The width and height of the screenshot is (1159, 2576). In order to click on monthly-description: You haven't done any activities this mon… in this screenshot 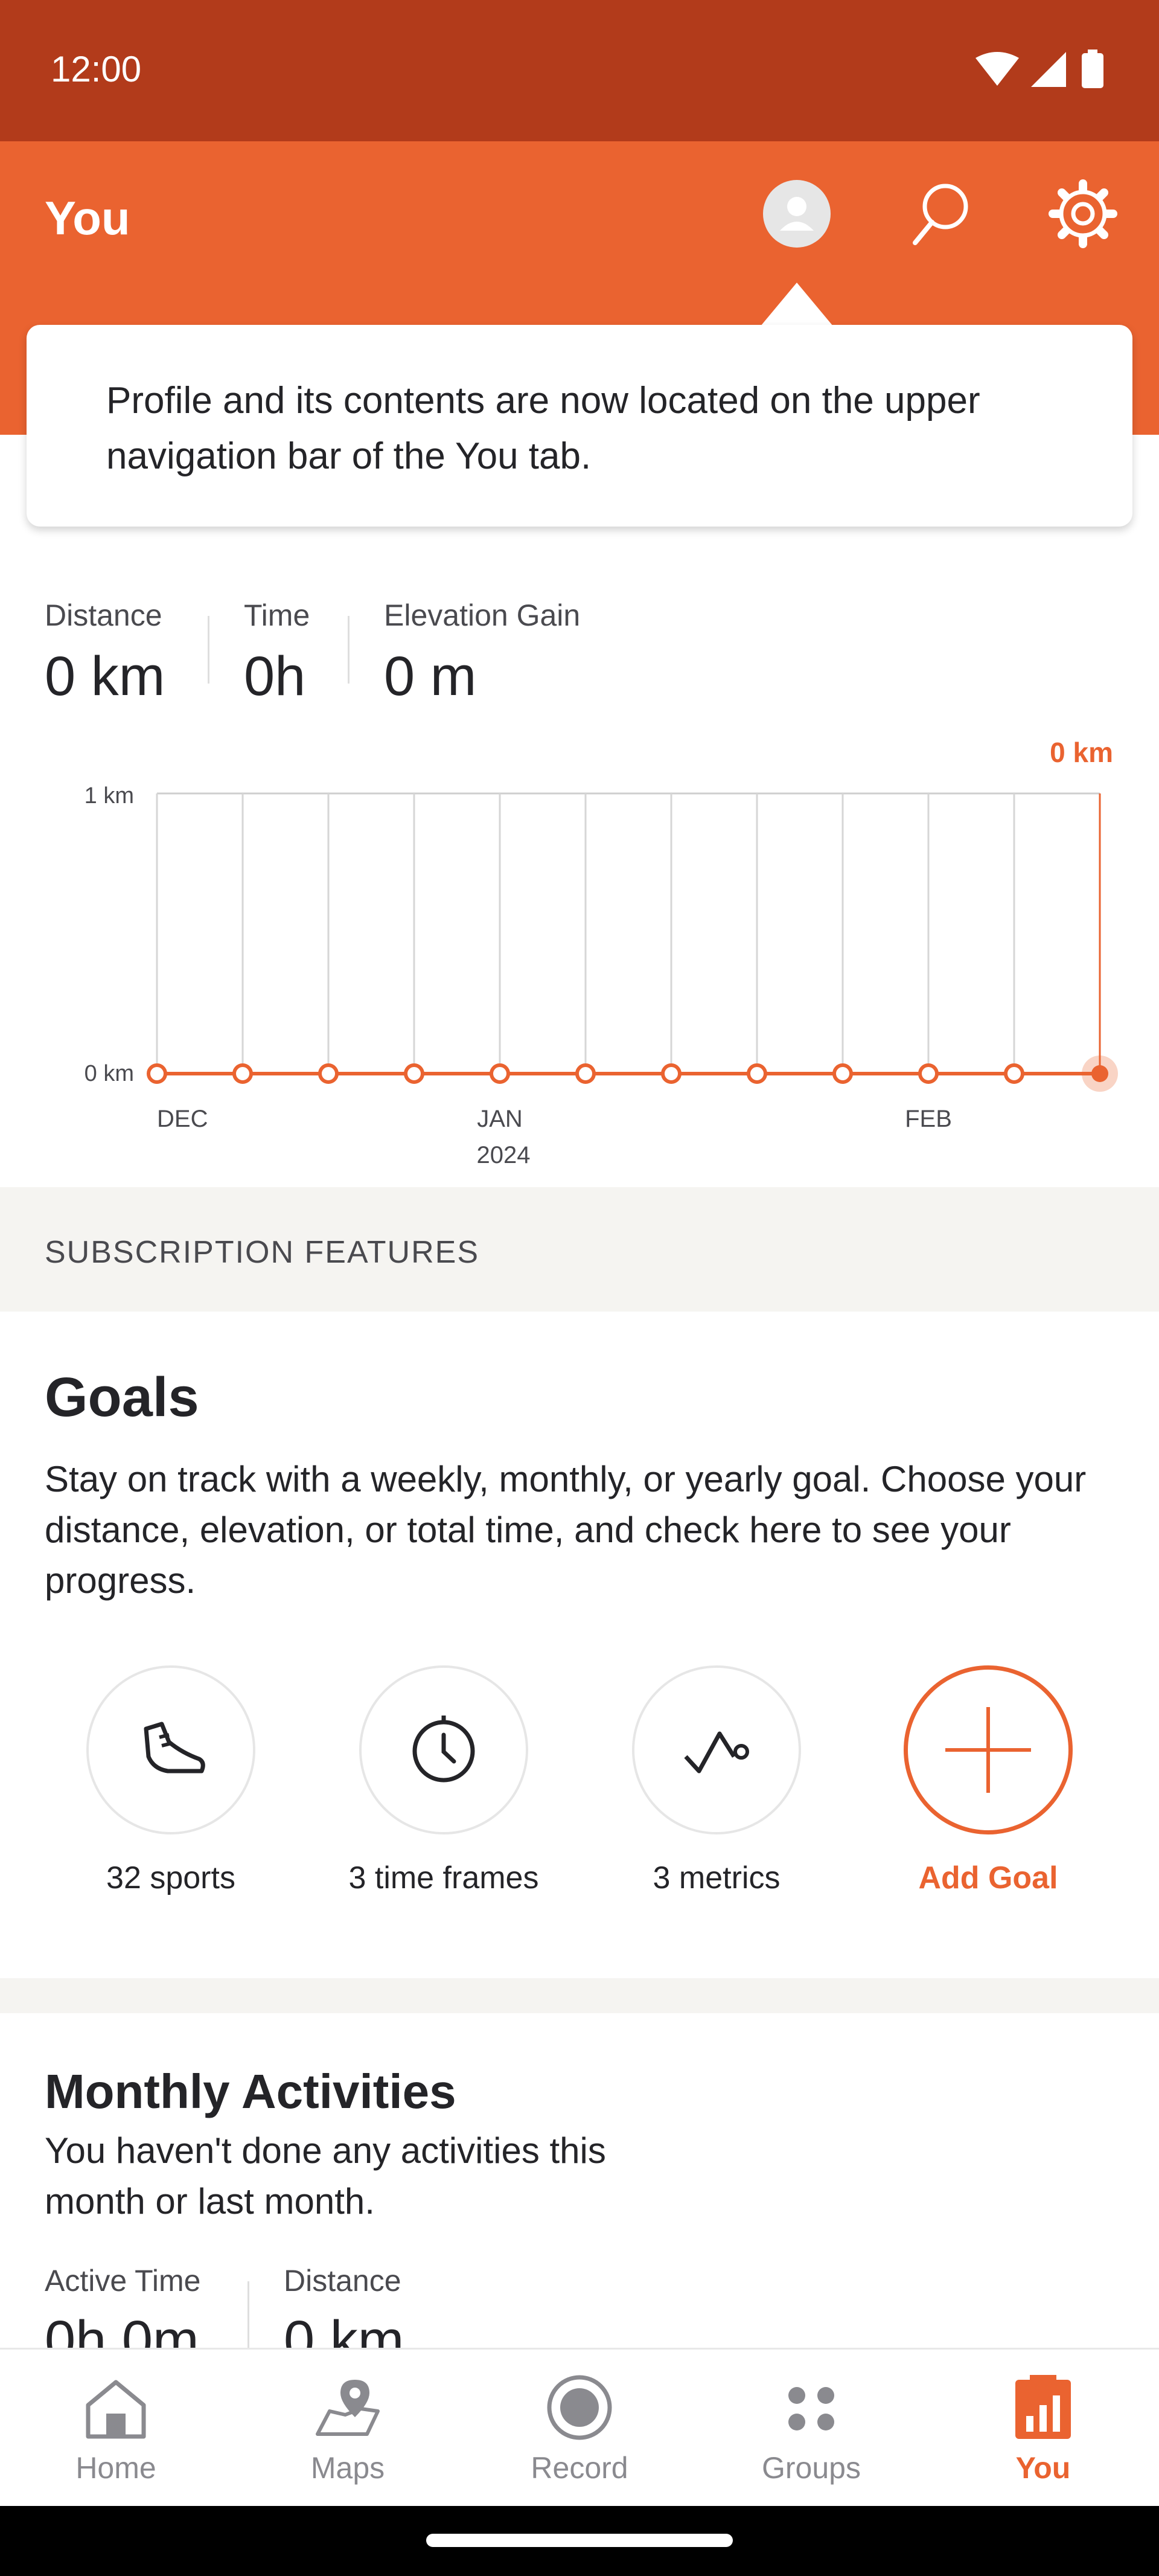, I will do `click(325, 2176)`.